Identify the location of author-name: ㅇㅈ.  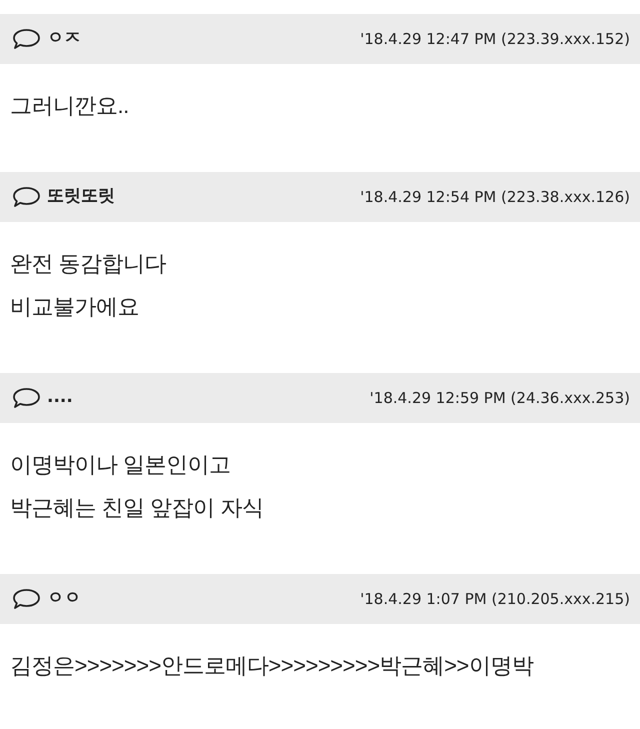
(64, 38).